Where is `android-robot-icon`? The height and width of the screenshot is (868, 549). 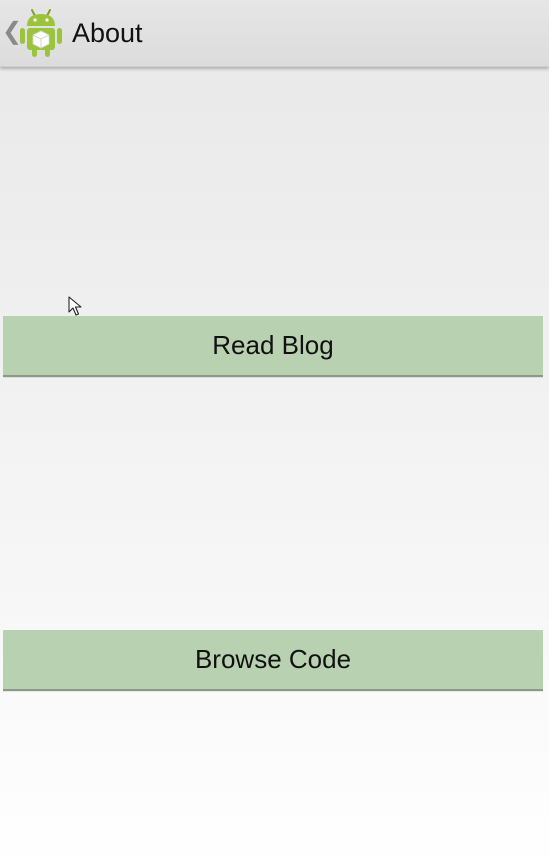
android-robot-icon is located at coordinates (41, 32).